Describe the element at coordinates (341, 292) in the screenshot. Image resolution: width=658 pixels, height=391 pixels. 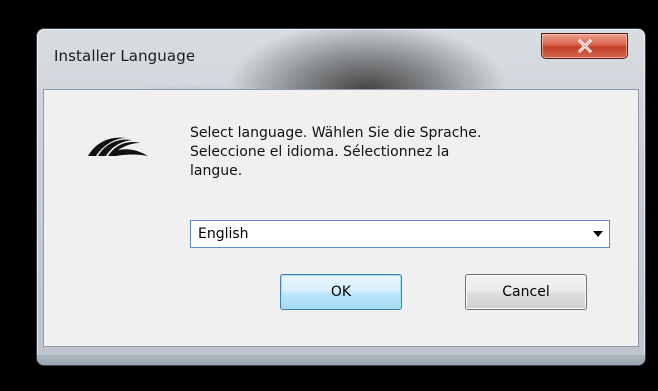
I see `ok-button: OK` at that location.